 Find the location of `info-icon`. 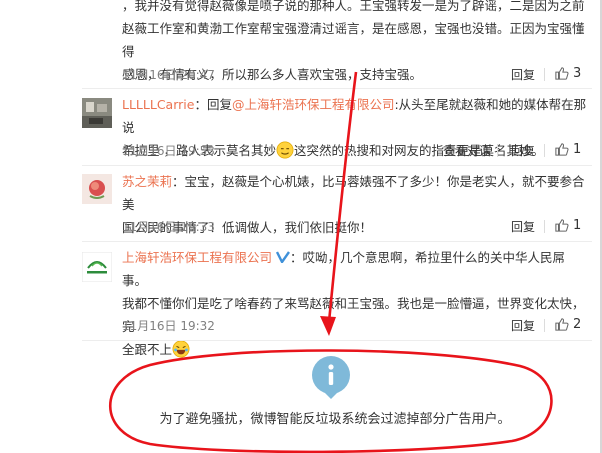

info-icon is located at coordinates (331, 375).